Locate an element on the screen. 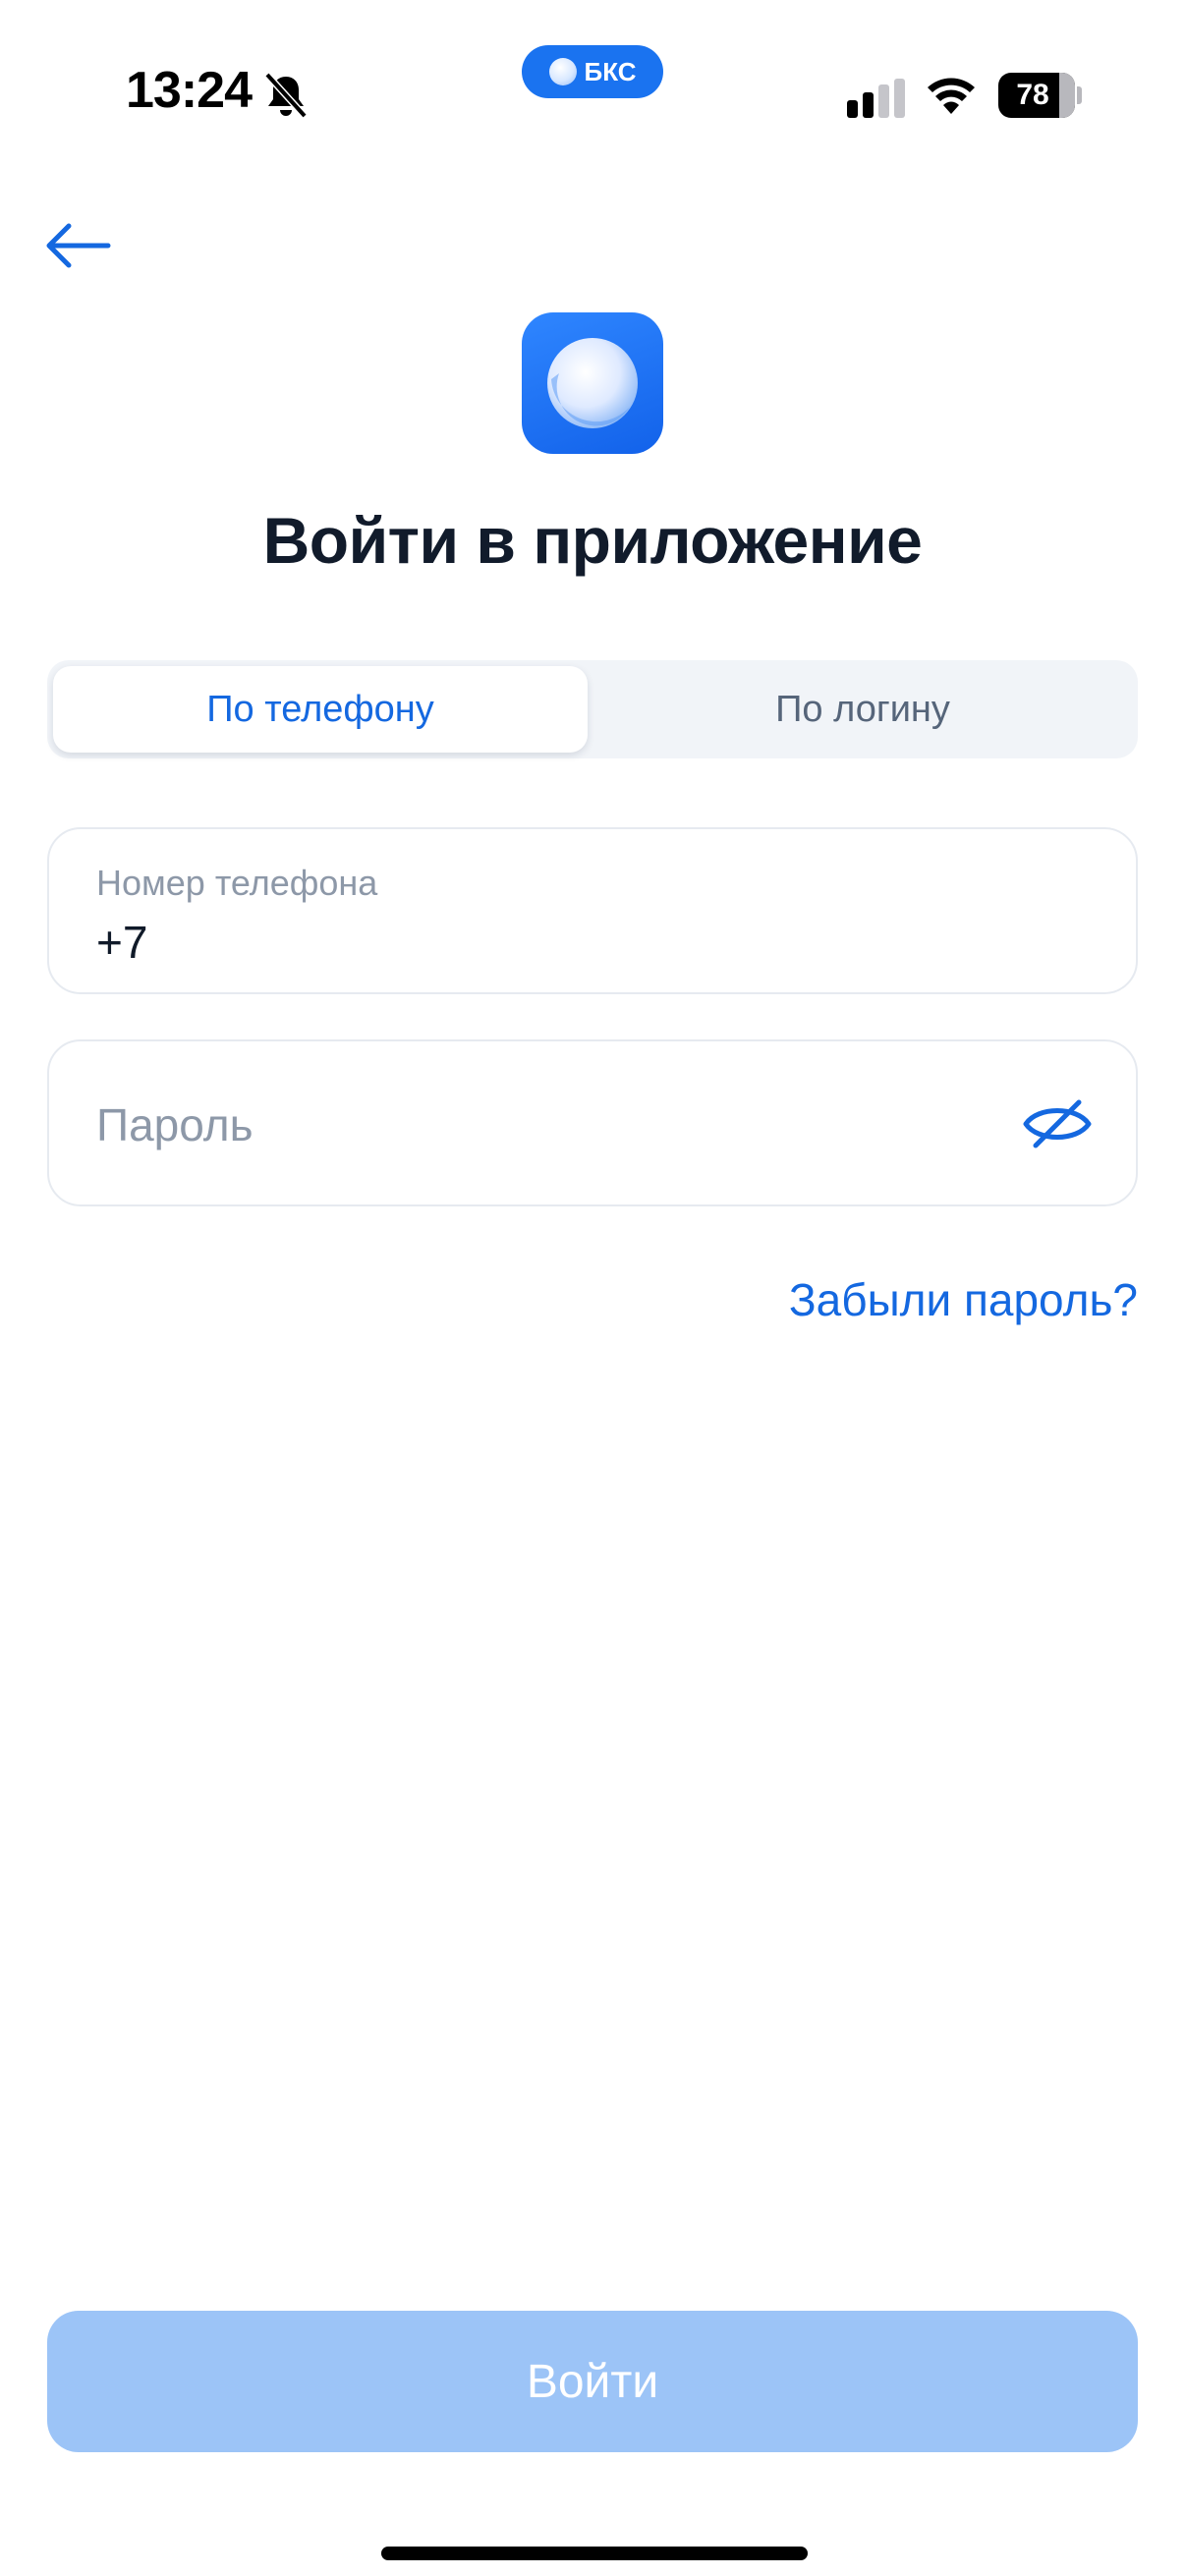 The image size is (1185, 2576). island-label: БКС is located at coordinates (610, 71).